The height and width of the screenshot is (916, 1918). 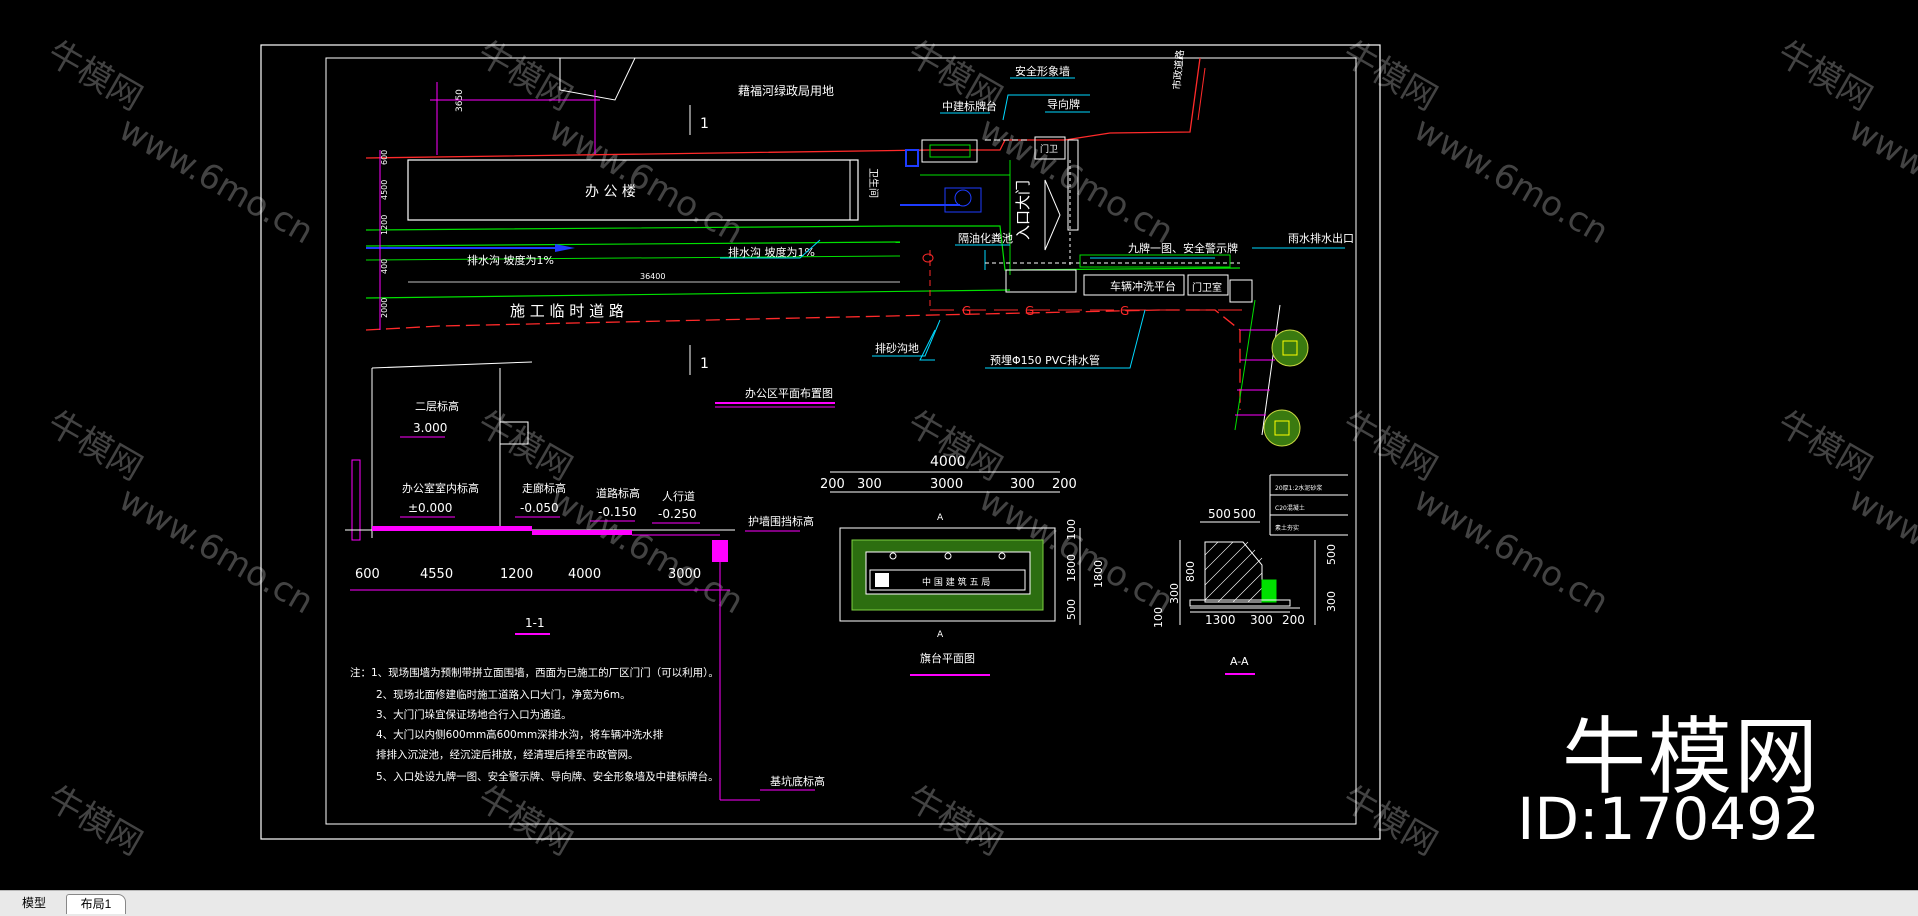 What do you see at coordinates (1321, 238) in the screenshot?
I see `rain-outlet-label: 雨水排水出口` at bounding box center [1321, 238].